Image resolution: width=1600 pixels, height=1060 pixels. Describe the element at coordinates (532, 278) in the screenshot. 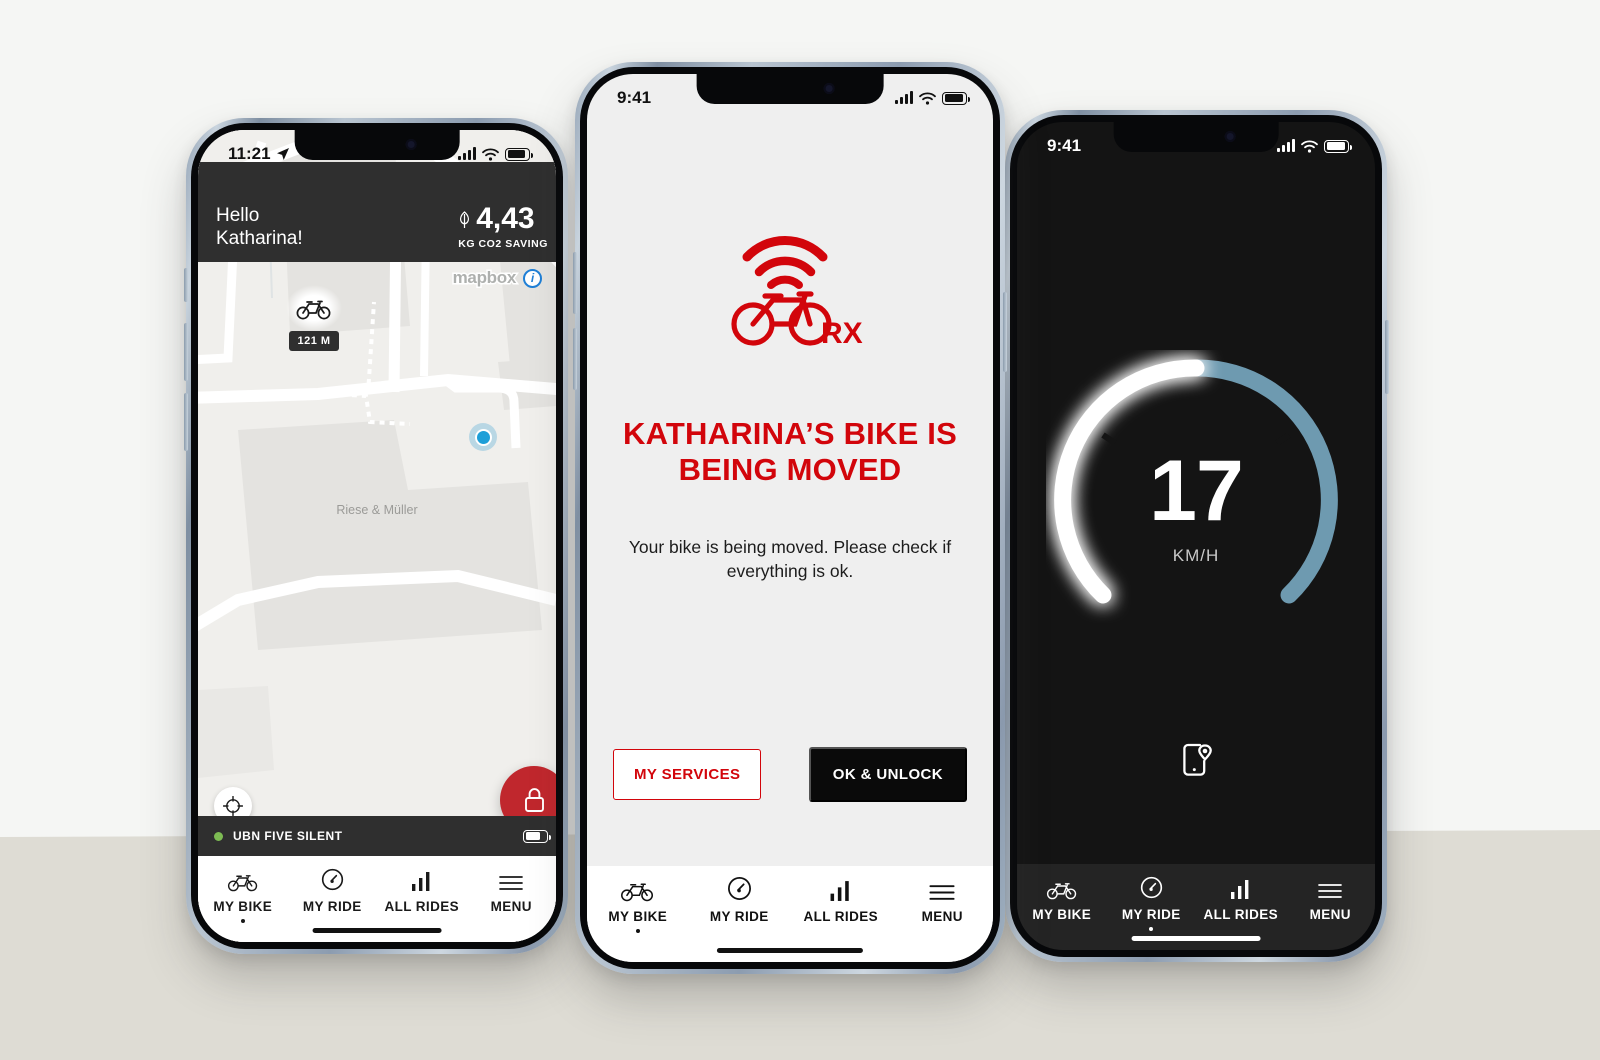

I see `map-info-icon: i` at that location.